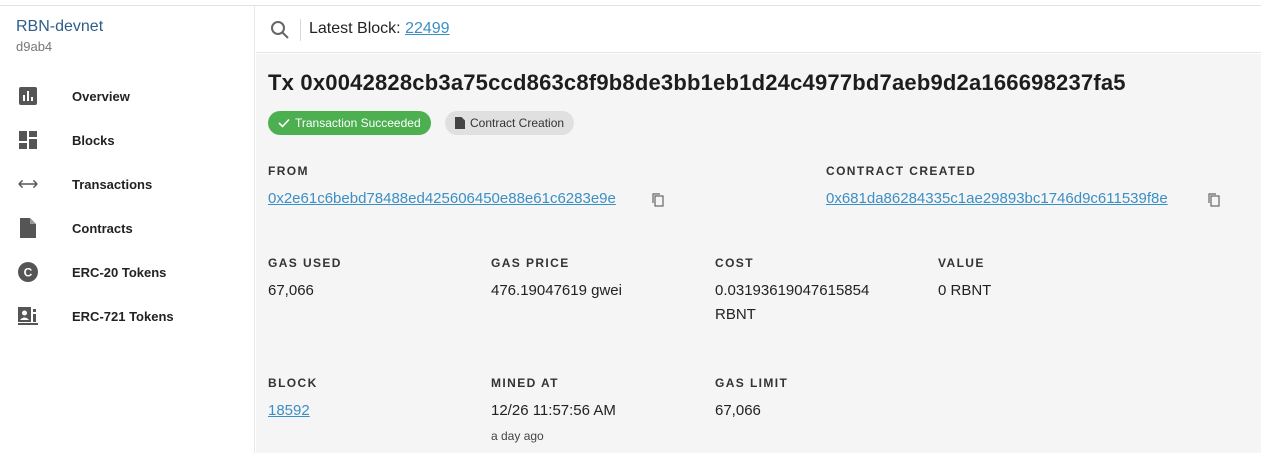  Describe the element at coordinates (28, 316) in the screenshot. I see `nft-icon` at that location.